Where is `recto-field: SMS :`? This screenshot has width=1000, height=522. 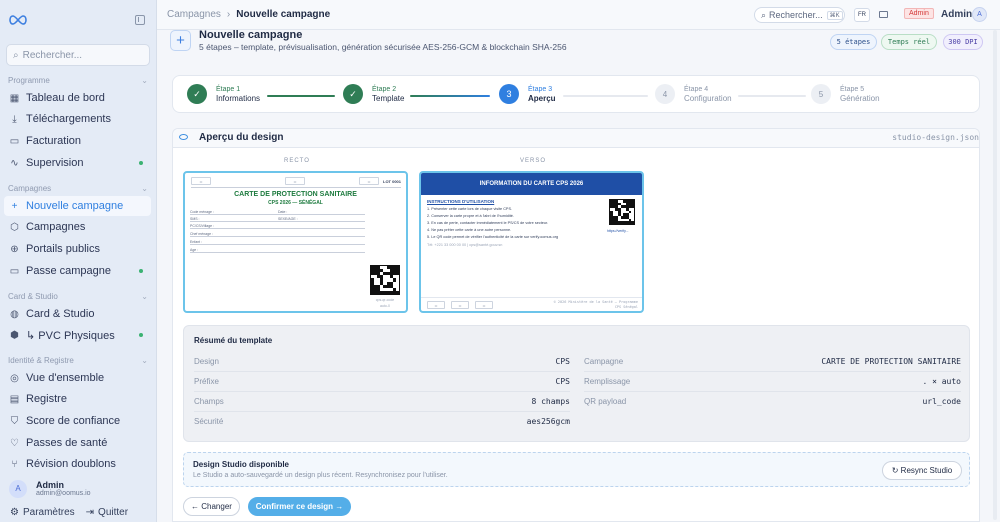 recto-field: SMS : is located at coordinates (234, 219).